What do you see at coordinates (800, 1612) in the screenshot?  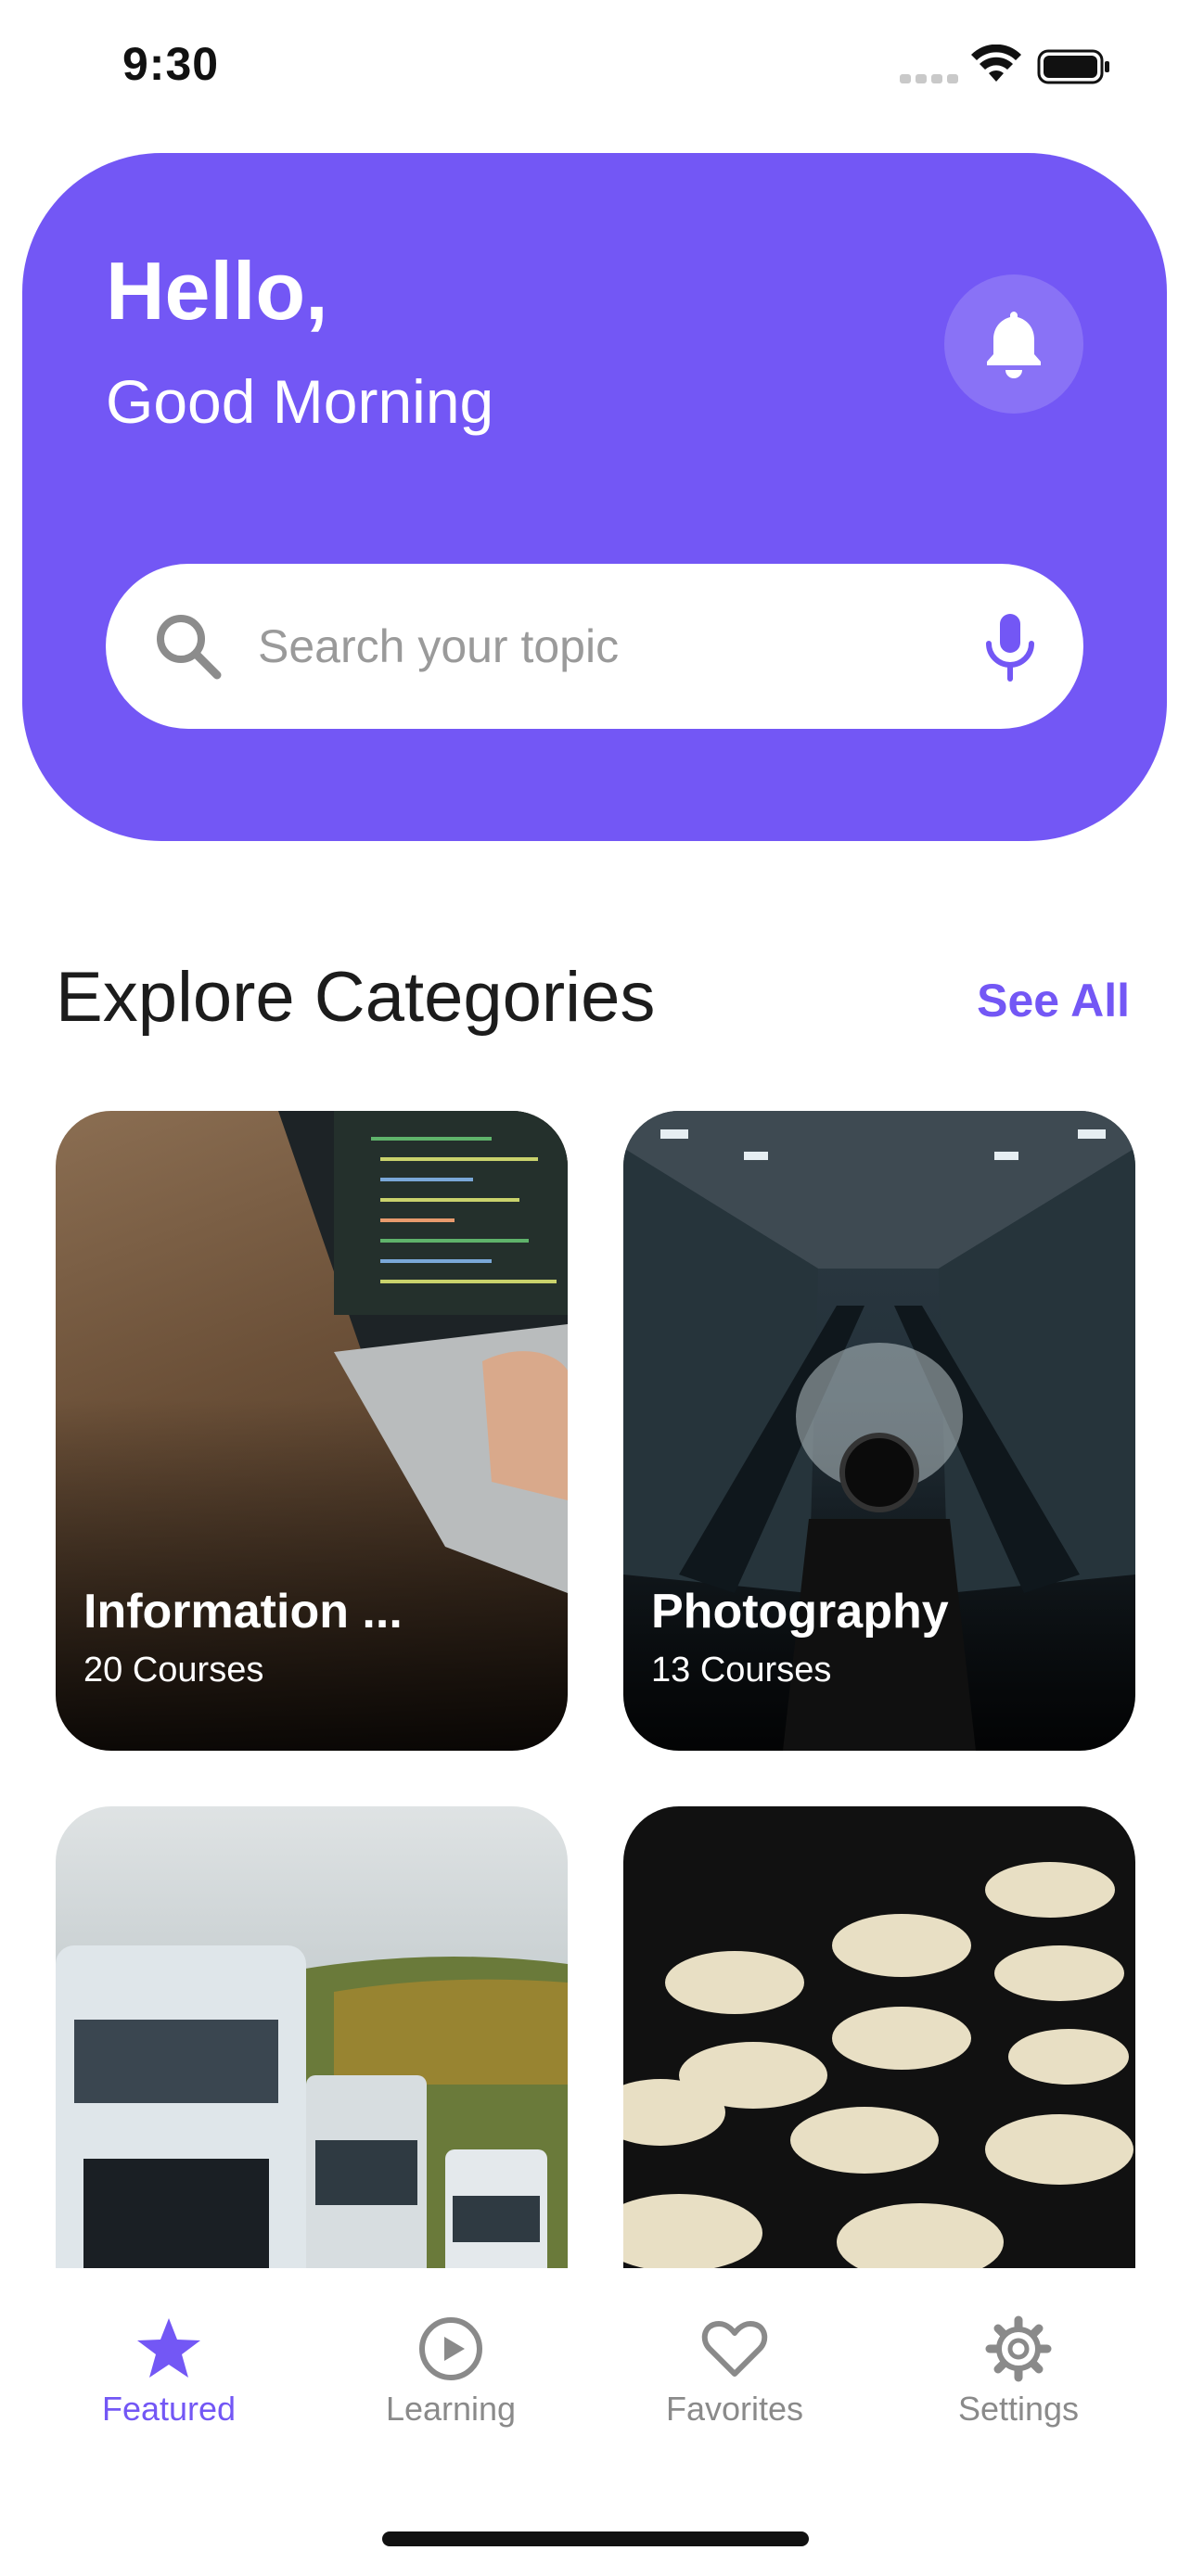 I see `category-title: Photography` at bounding box center [800, 1612].